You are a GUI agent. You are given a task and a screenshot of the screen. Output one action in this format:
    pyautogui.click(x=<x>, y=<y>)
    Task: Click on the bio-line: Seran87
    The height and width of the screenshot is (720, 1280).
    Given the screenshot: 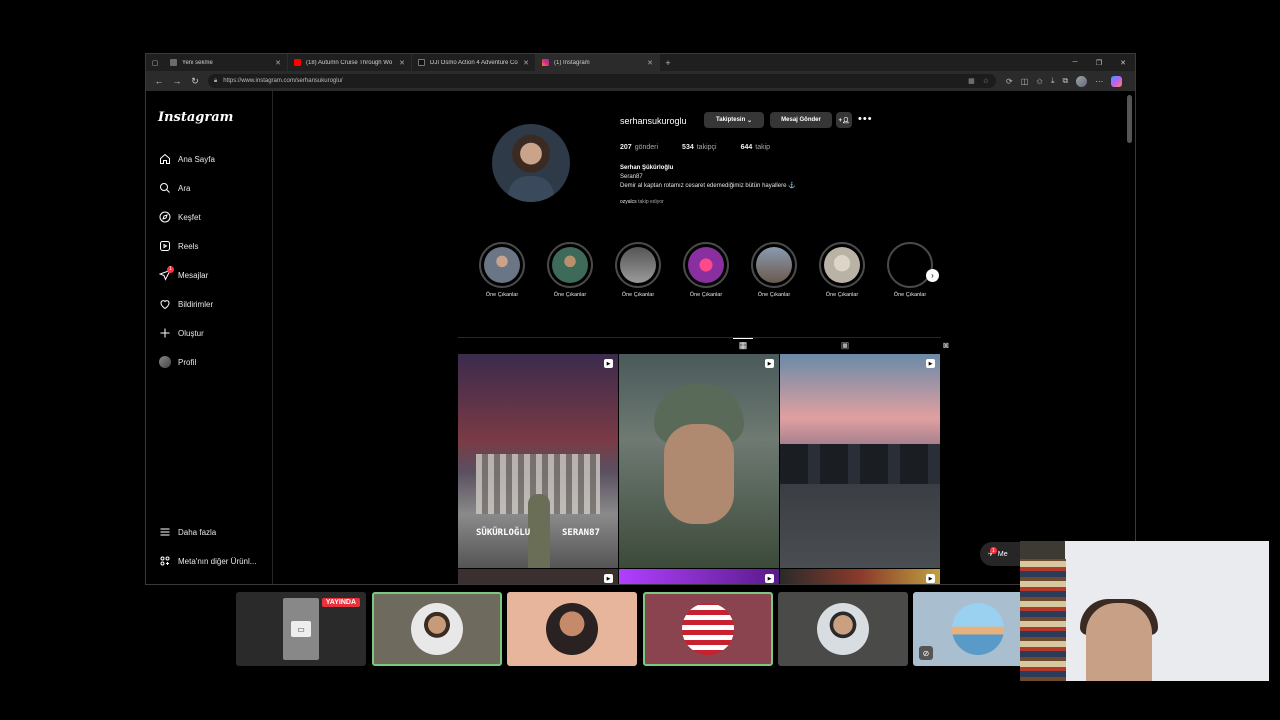 What is the action you would take?
    pyautogui.click(x=631, y=177)
    